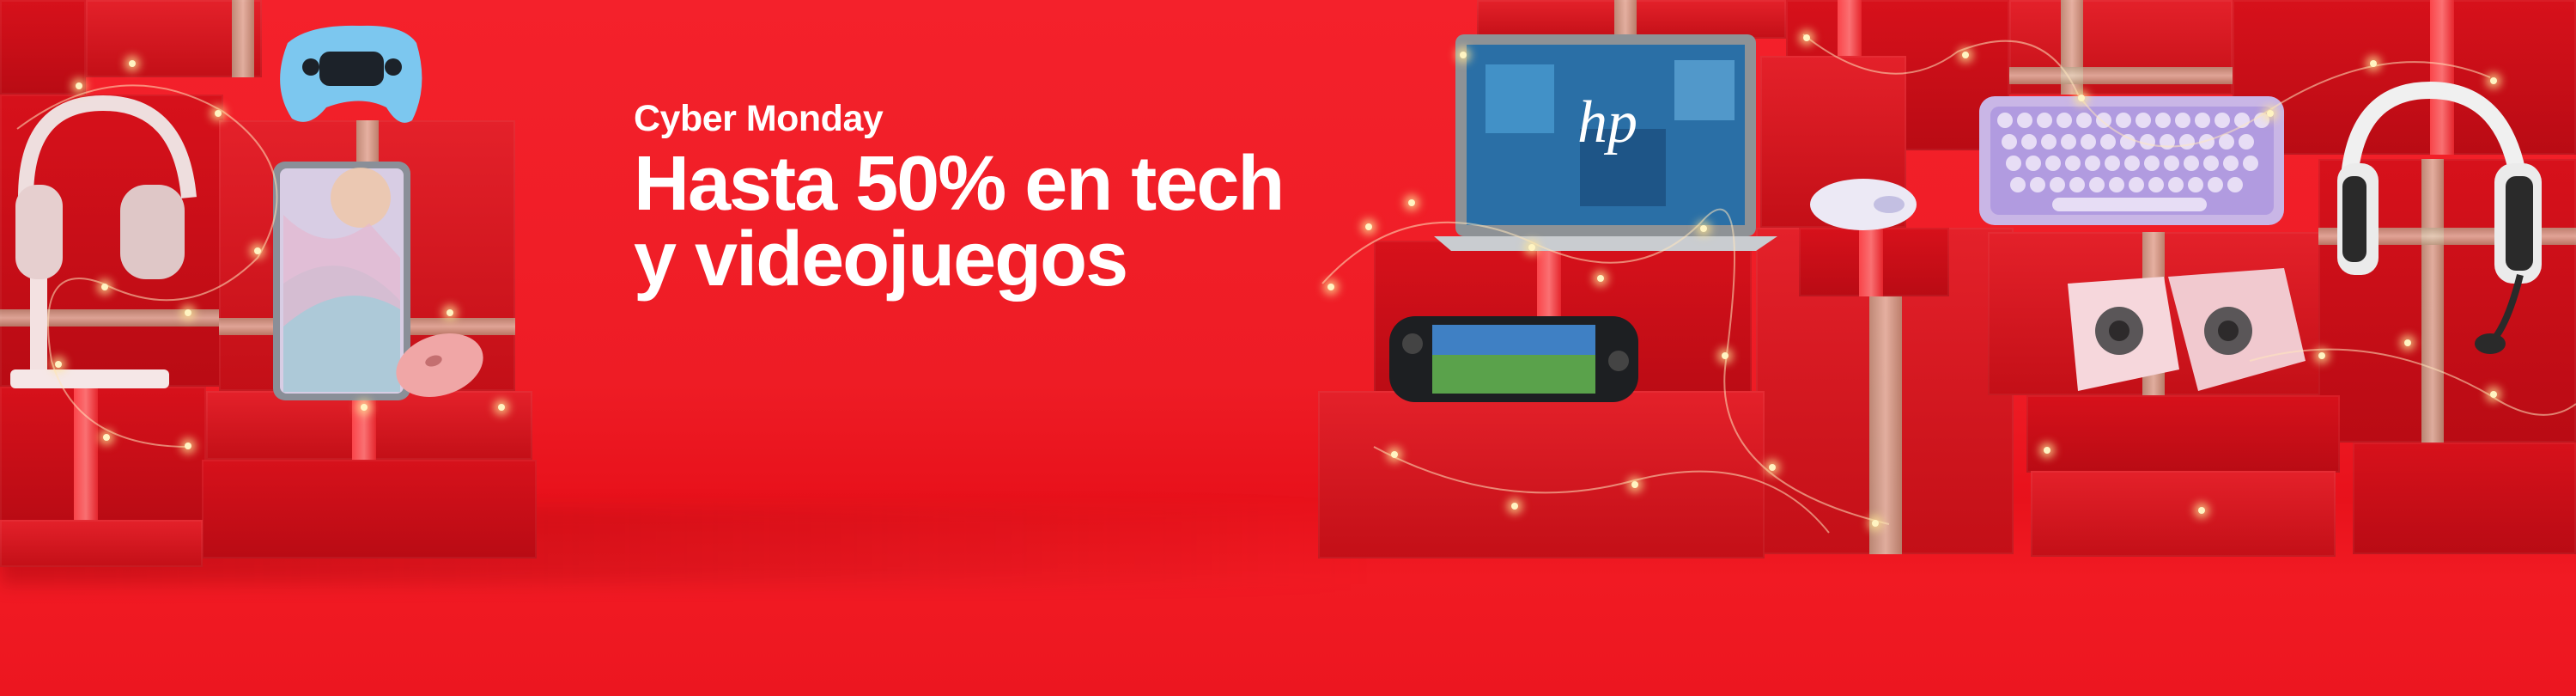 Image resolution: width=2576 pixels, height=696 pixels. What do you see at coordinates (759, 118) in the screenshot?
I see `kicker-text: Cyber Monday` at bounding box center [759, 118].